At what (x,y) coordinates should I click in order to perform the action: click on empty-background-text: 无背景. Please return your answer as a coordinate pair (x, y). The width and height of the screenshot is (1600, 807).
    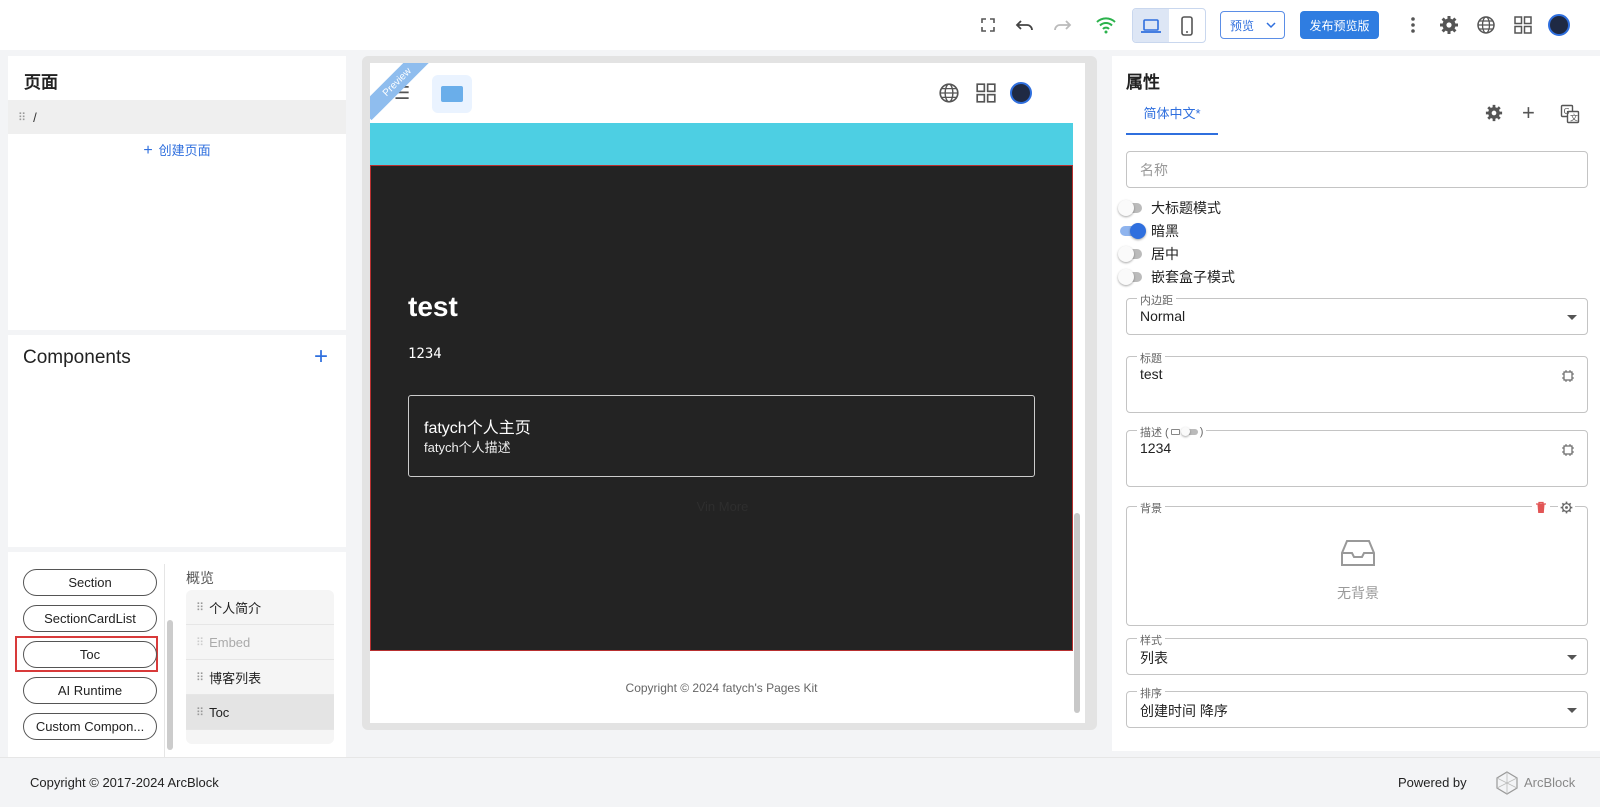
    Looking at the image, I should click on (1358, 593).